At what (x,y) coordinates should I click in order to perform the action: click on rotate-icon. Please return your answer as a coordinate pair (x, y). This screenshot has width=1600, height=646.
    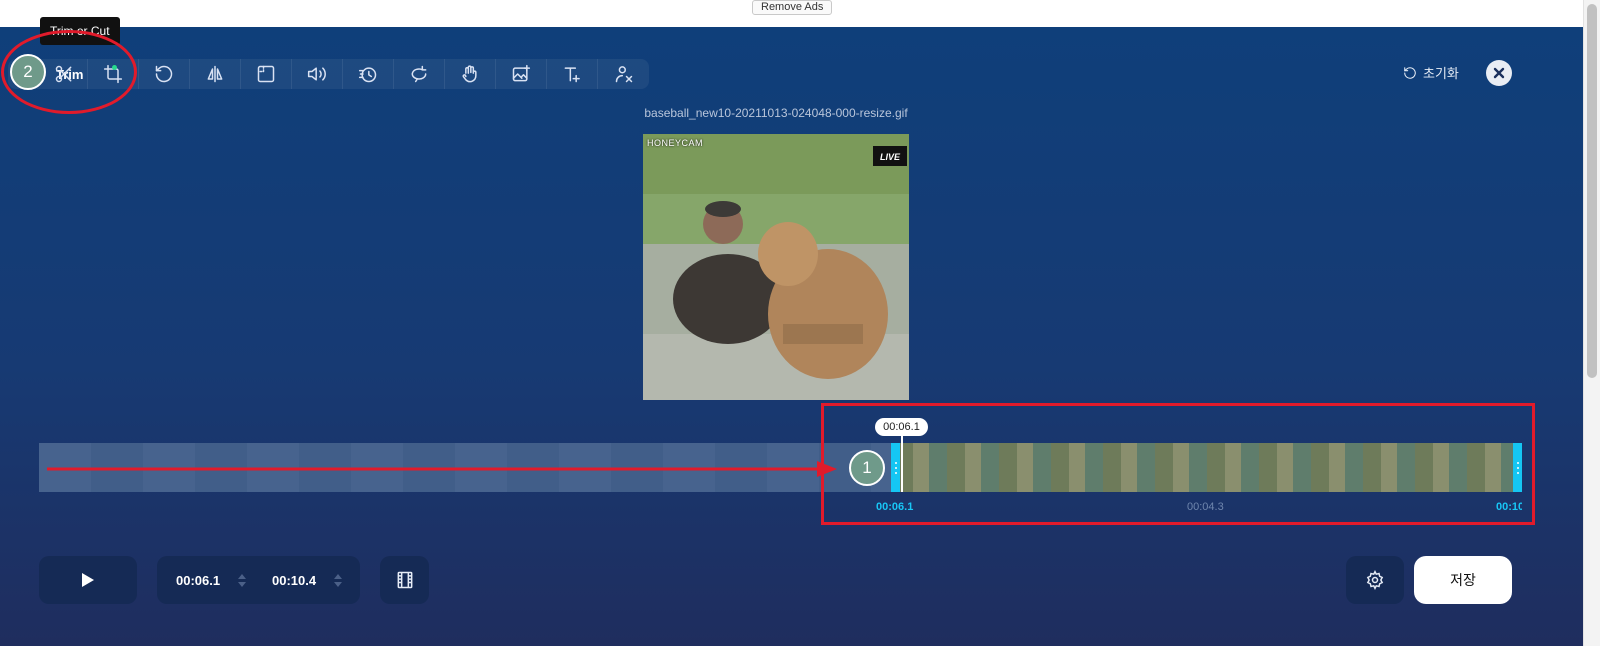
    Looking at the image, I should click on (164, 74).